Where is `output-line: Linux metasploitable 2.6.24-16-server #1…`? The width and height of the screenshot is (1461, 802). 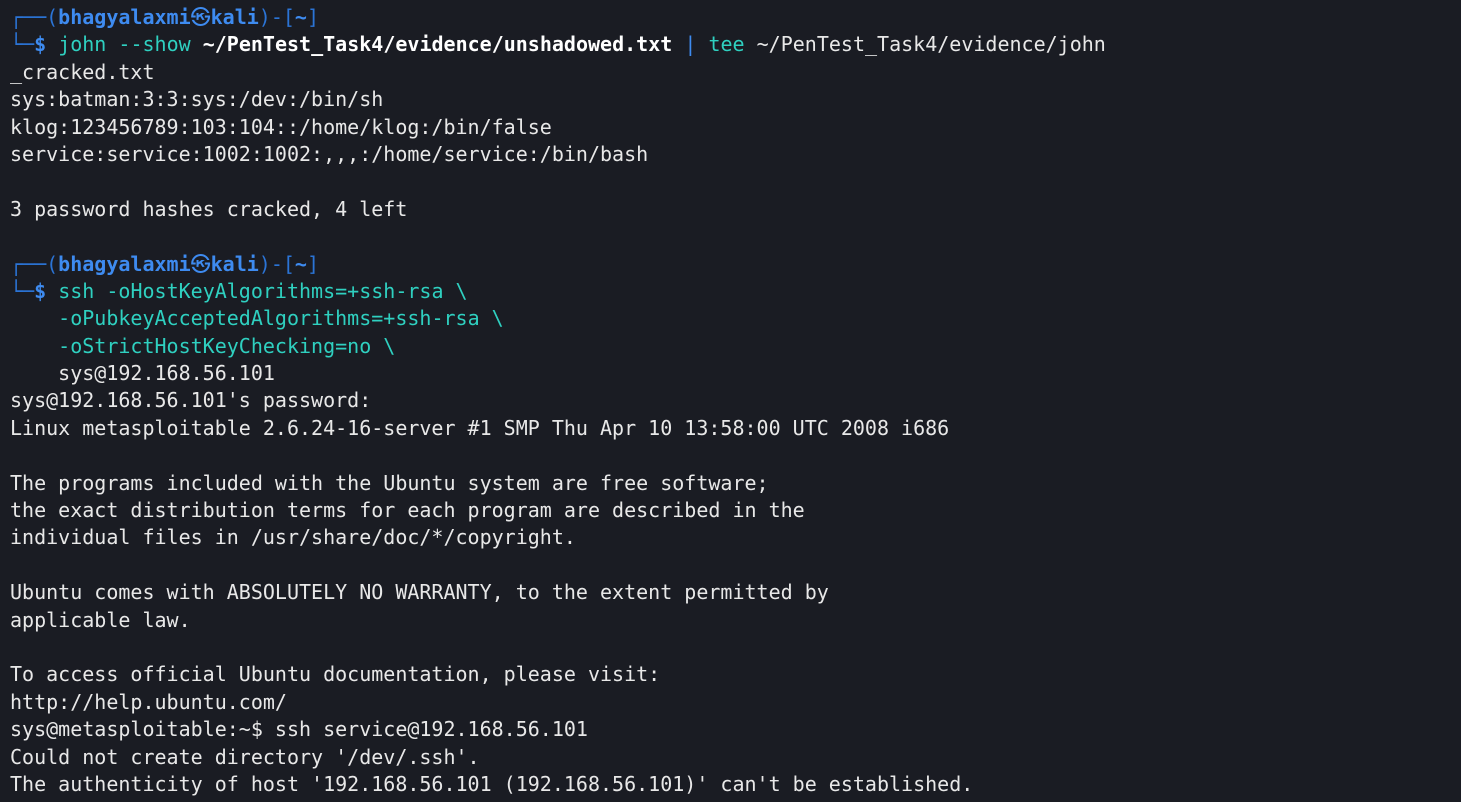 output-line: Linux metasploitable 2.6.24-16-server #1… is located at coordinates (480, 427).